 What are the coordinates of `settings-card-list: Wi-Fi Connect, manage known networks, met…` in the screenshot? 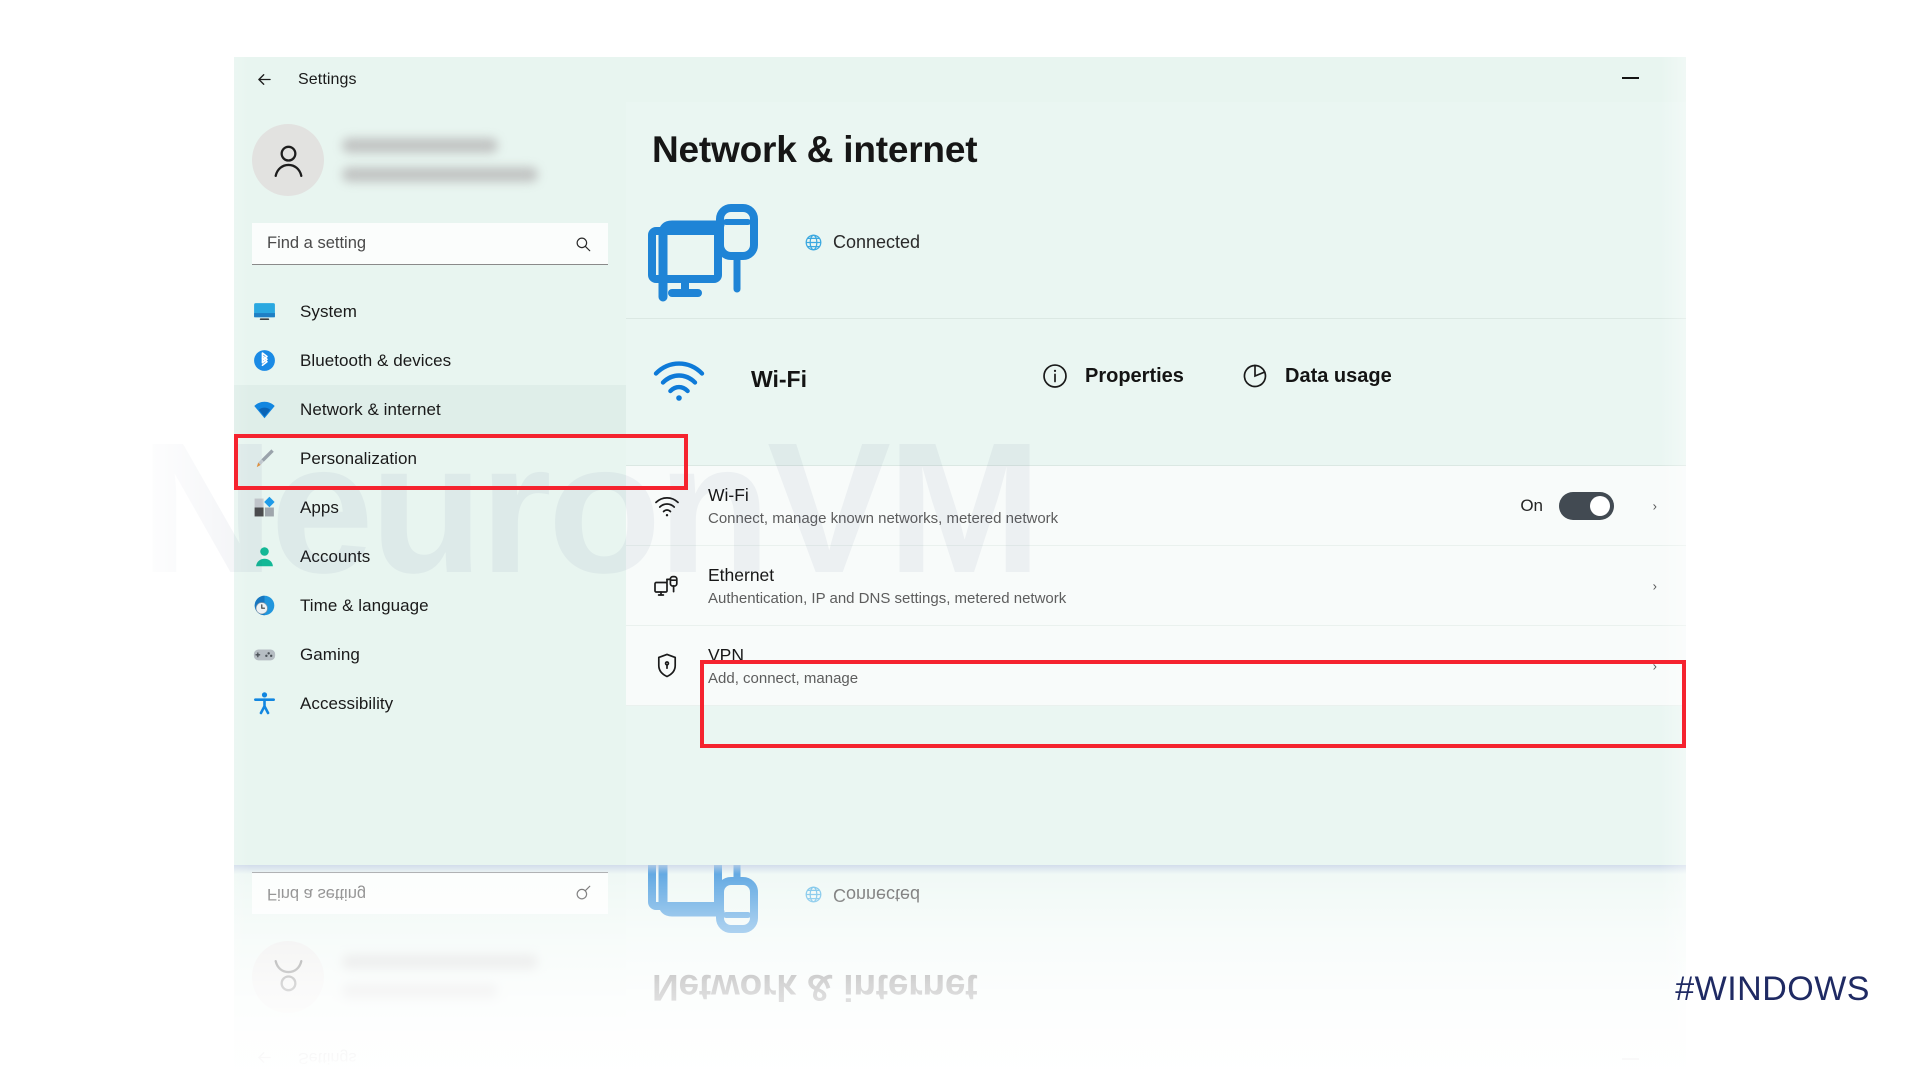 It's located at (1156, 586).